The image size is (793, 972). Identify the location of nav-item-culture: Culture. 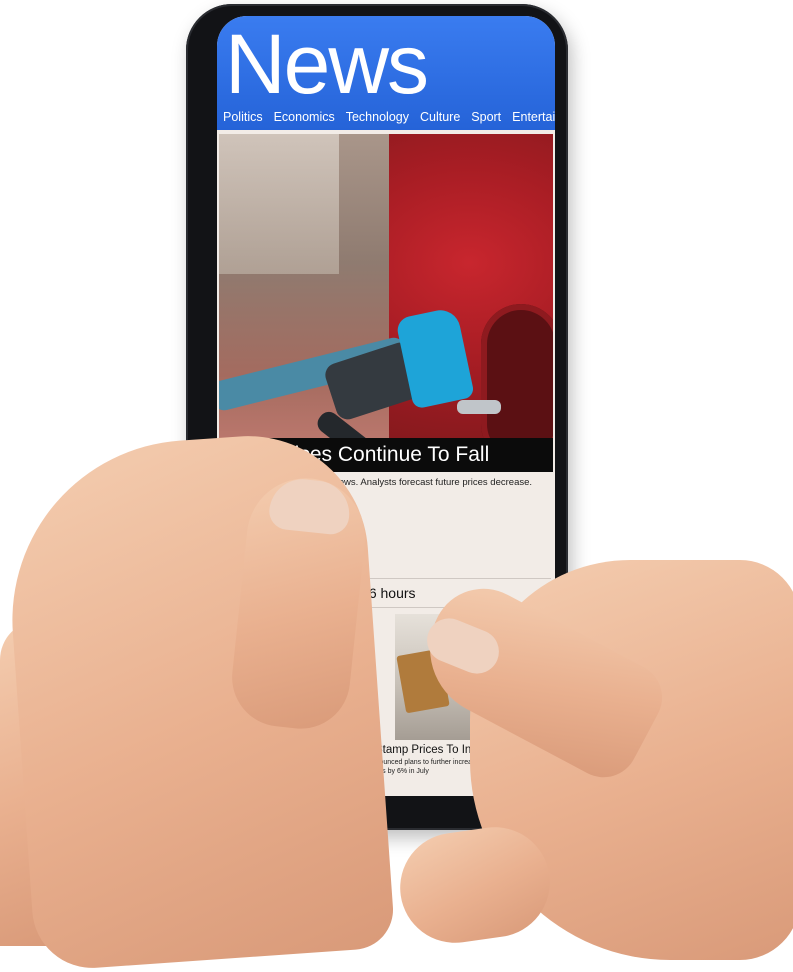
(440, 117).